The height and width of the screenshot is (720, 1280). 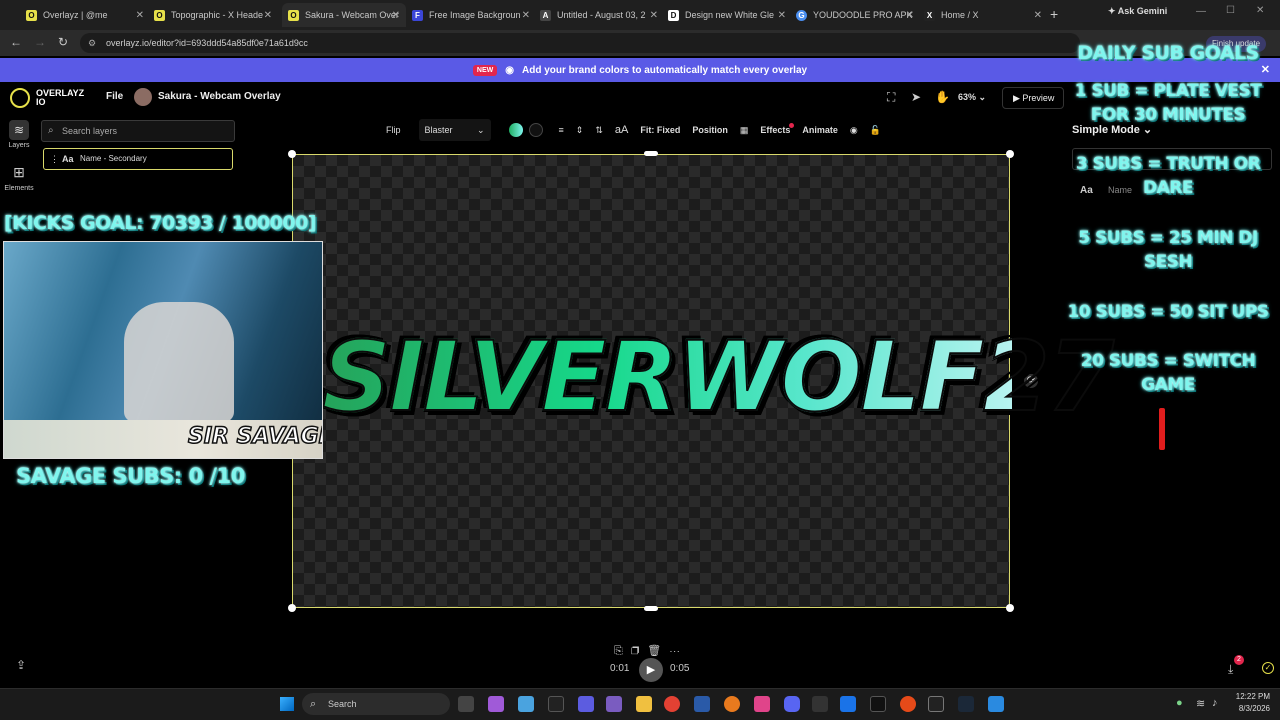 What do you see at coordinates (1230, 10) in the screenshot?
I see `maximize-icon: ☐` at bounding box center [1230, 10].